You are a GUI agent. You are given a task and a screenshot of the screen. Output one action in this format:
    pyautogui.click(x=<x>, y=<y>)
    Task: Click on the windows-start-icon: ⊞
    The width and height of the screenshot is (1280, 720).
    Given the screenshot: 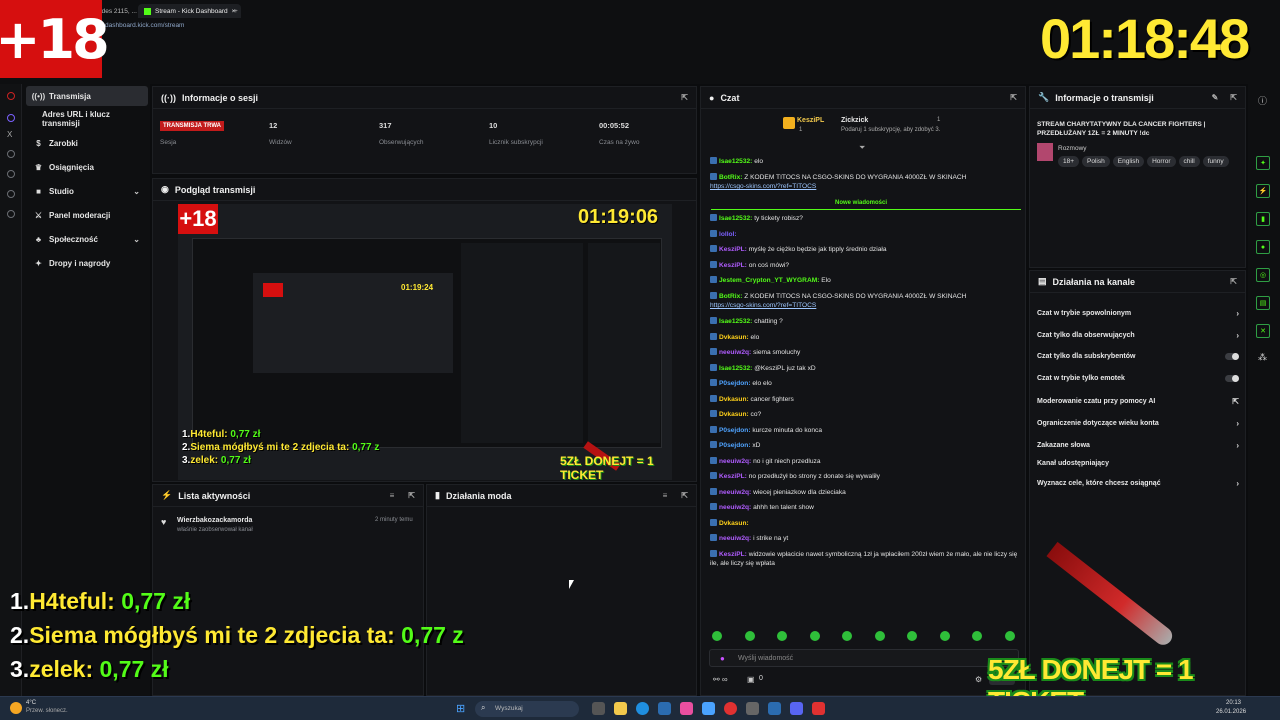 What is the action you would take?
    pyautogui.click(x=460, y=708)
    